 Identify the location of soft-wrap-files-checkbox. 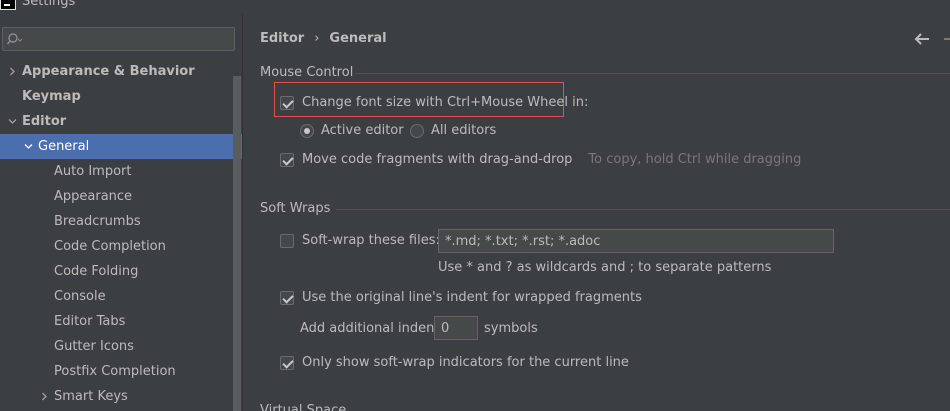
(287, 240).